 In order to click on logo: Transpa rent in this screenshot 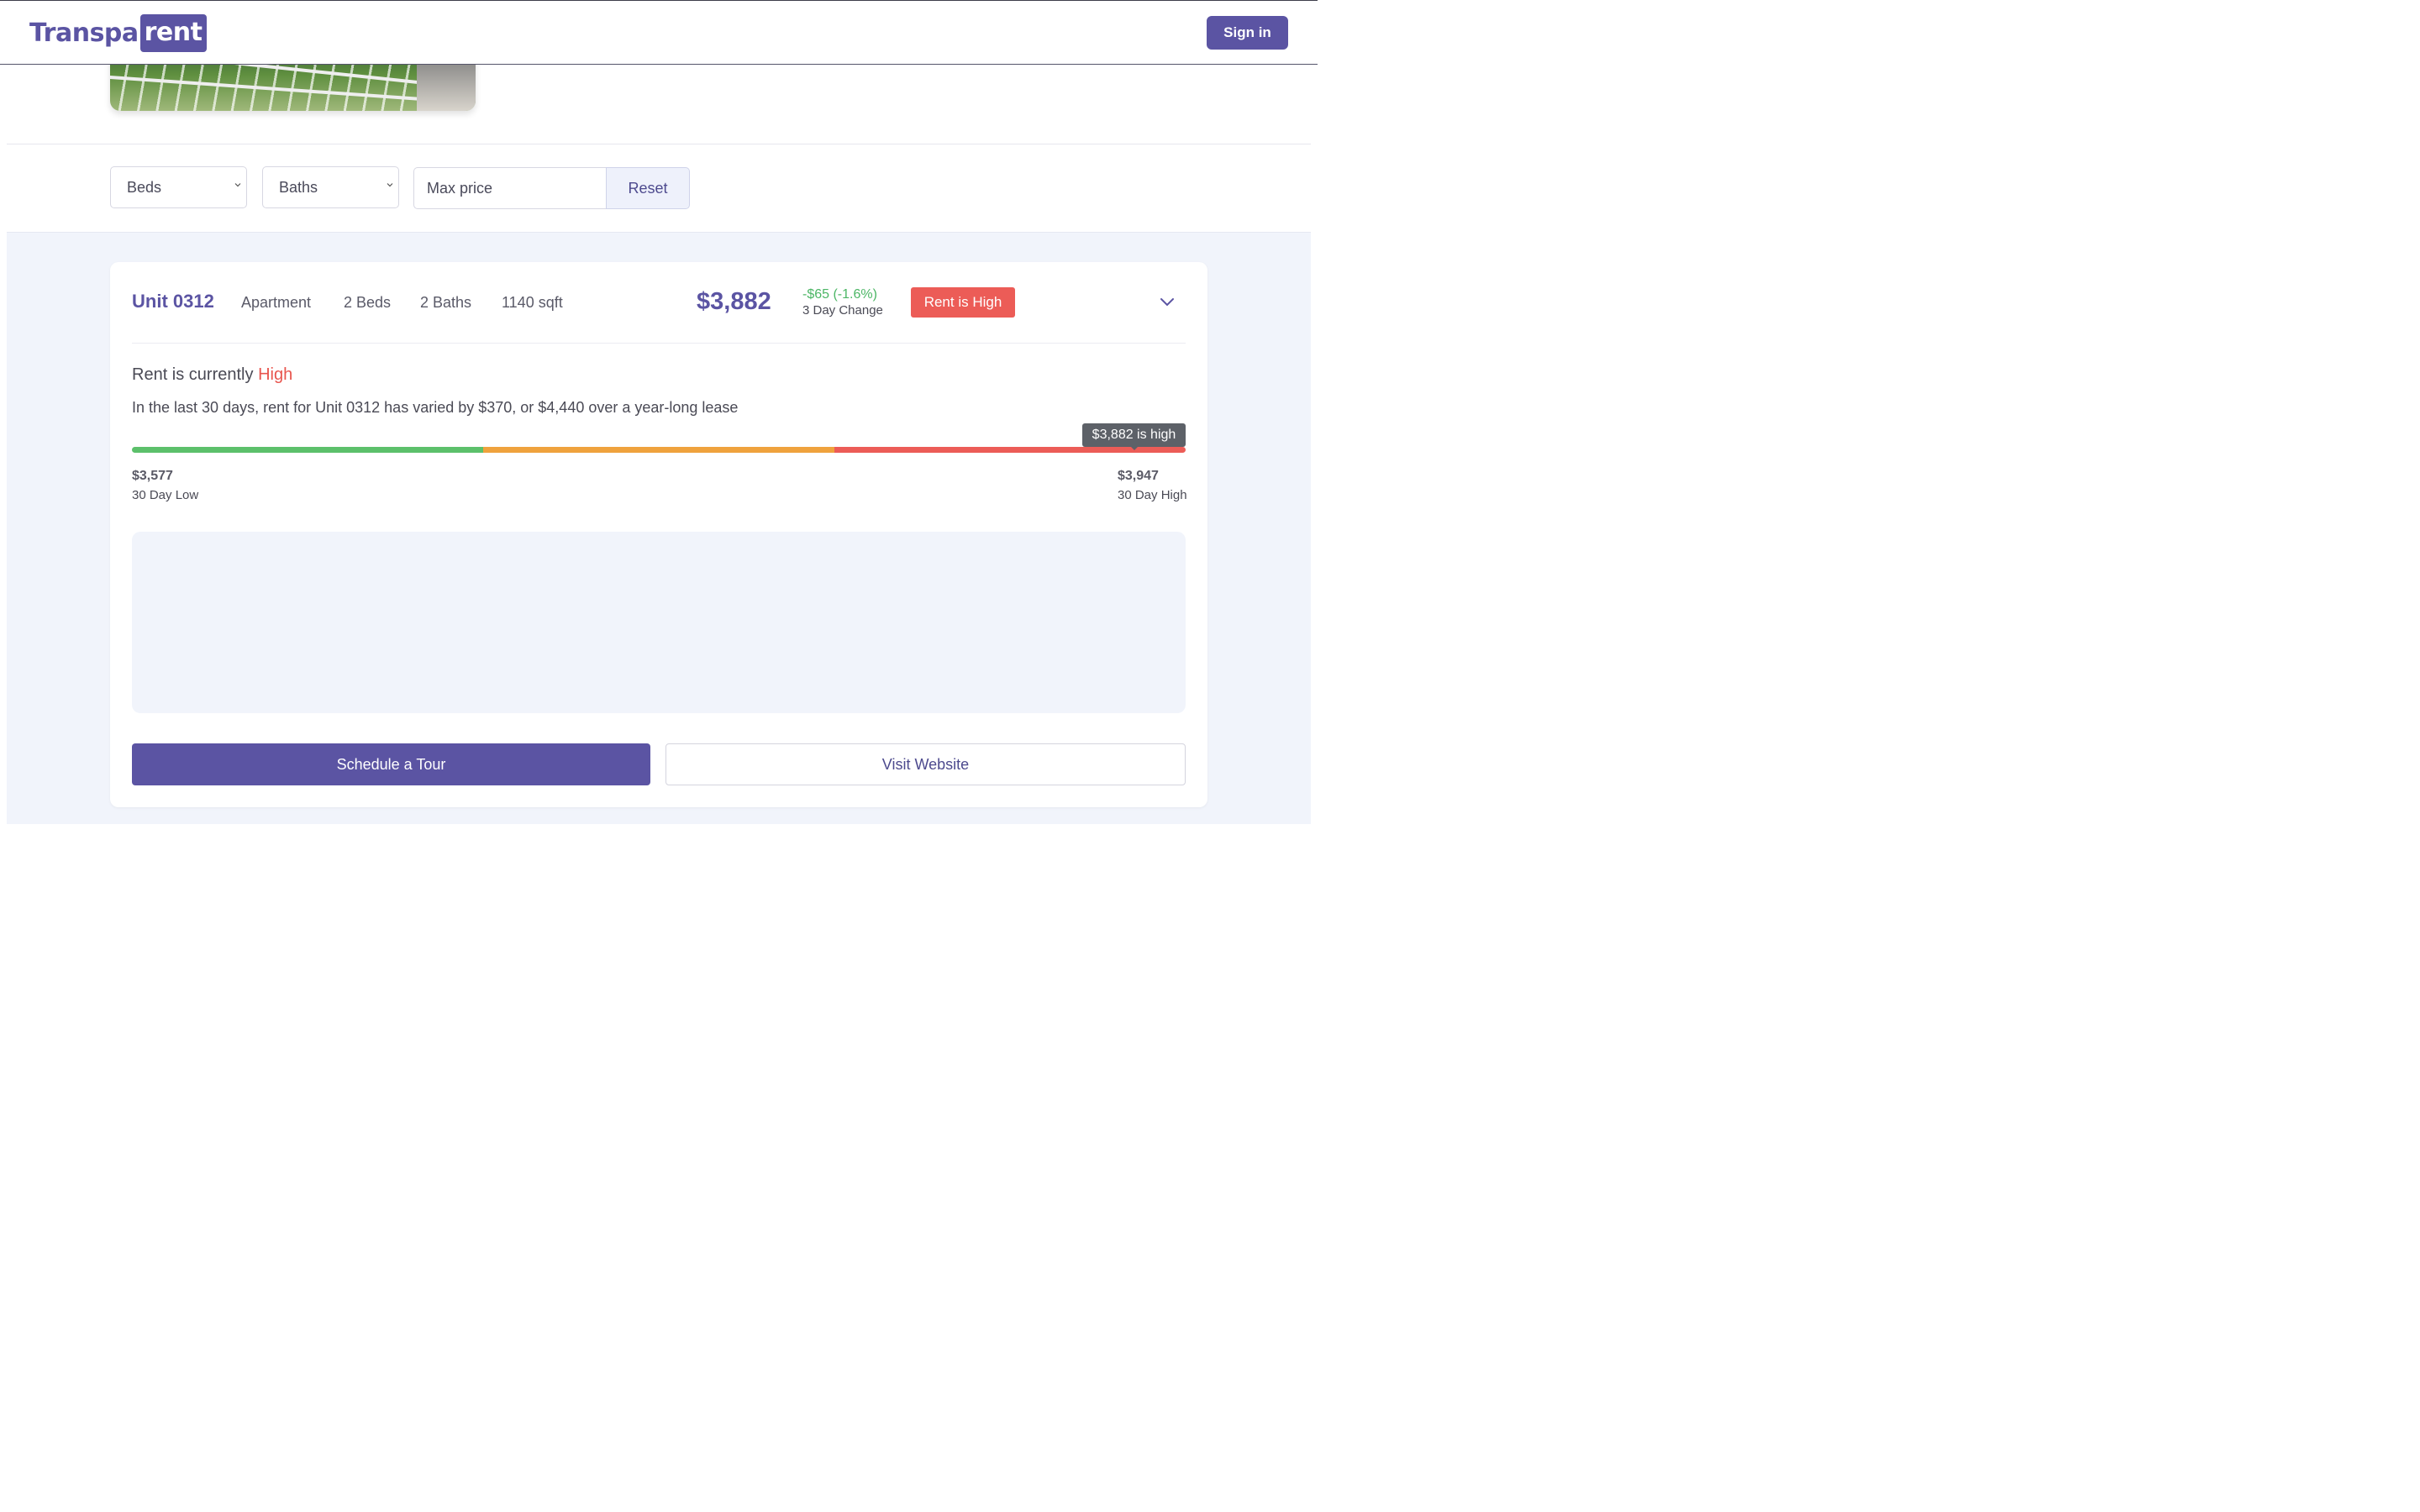, I will do `click(118, 32)`.